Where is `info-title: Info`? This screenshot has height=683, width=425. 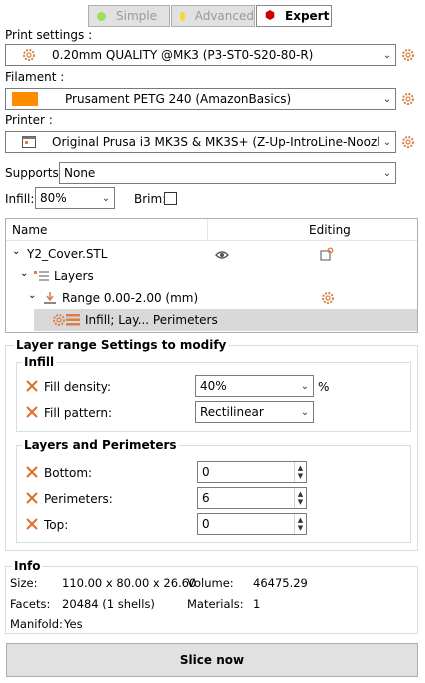 info-title: Info is located at coordinates (27, 566).